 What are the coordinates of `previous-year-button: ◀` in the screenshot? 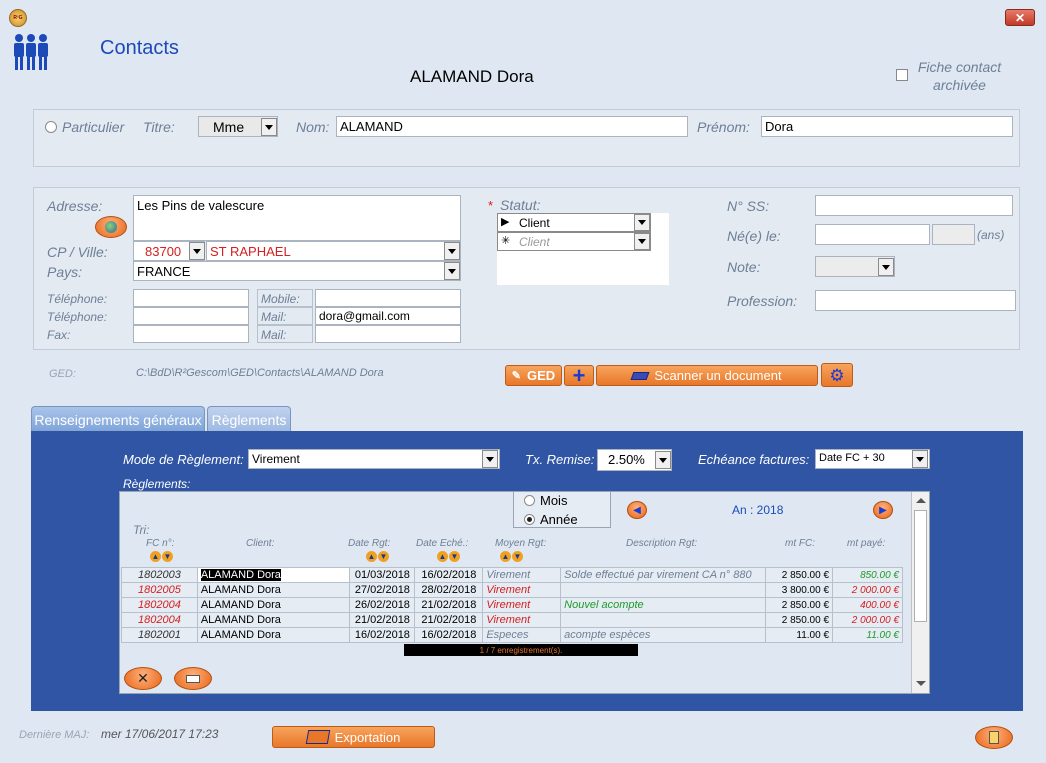 It's located at (637, 510).